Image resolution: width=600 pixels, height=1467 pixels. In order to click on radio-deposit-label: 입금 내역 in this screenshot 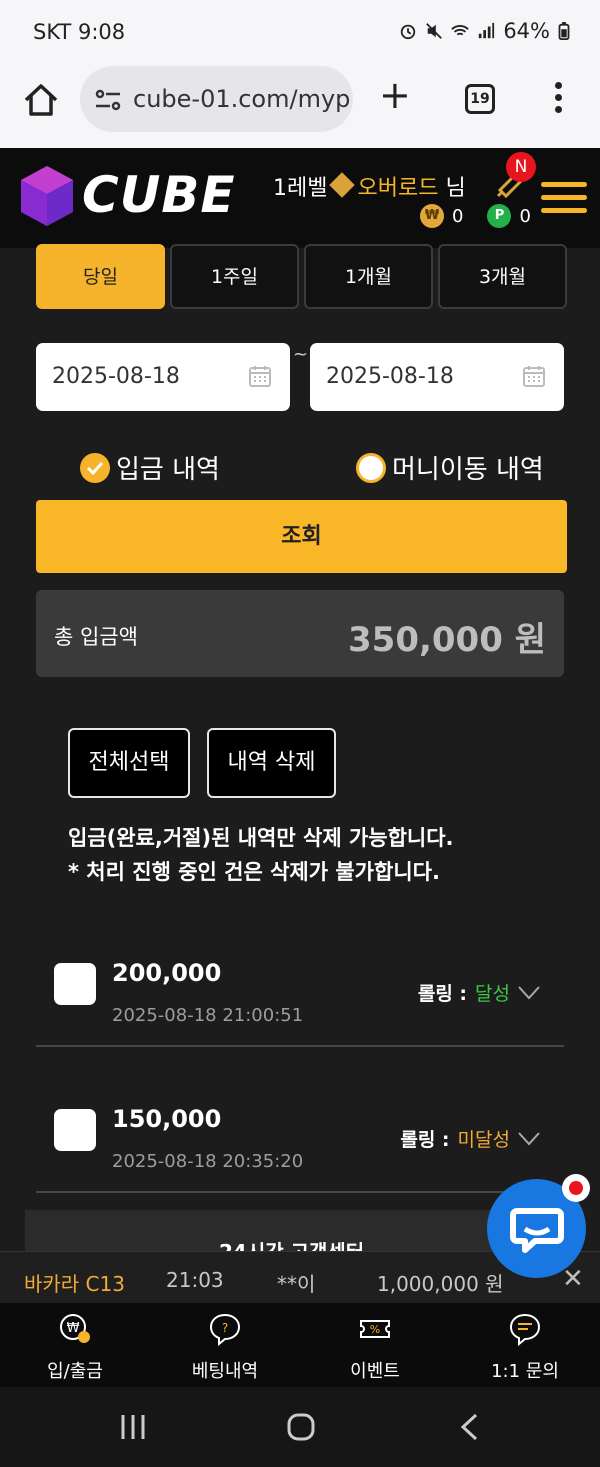, I will do `click(168, 470)`.